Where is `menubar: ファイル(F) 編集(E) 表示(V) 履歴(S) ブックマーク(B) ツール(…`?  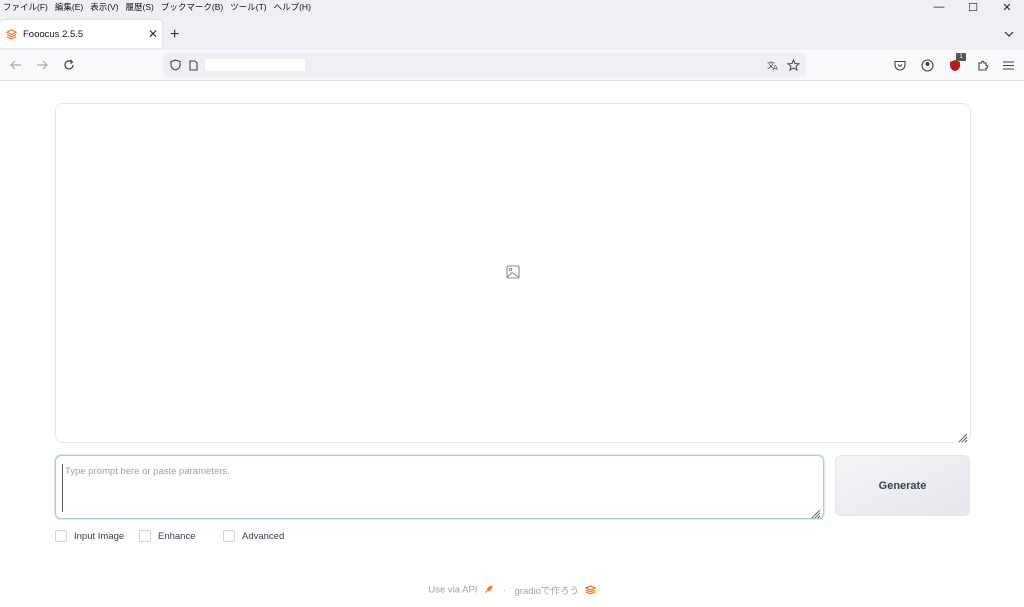
menubar: ファイル(F) 編集(E) 表示(V) 履歴(S) ブックマーク(B) ツール(… is located at coordinates (512, 7).